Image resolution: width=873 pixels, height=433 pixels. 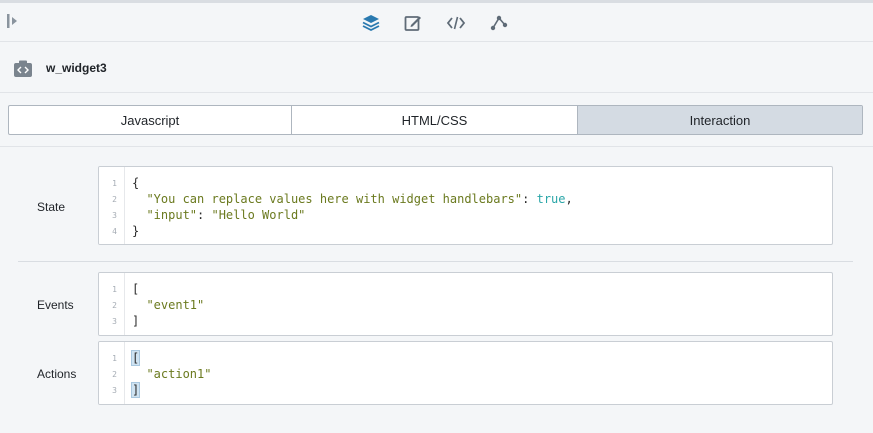 I want to click on code-line: "action1", so click(x=171, y=374).